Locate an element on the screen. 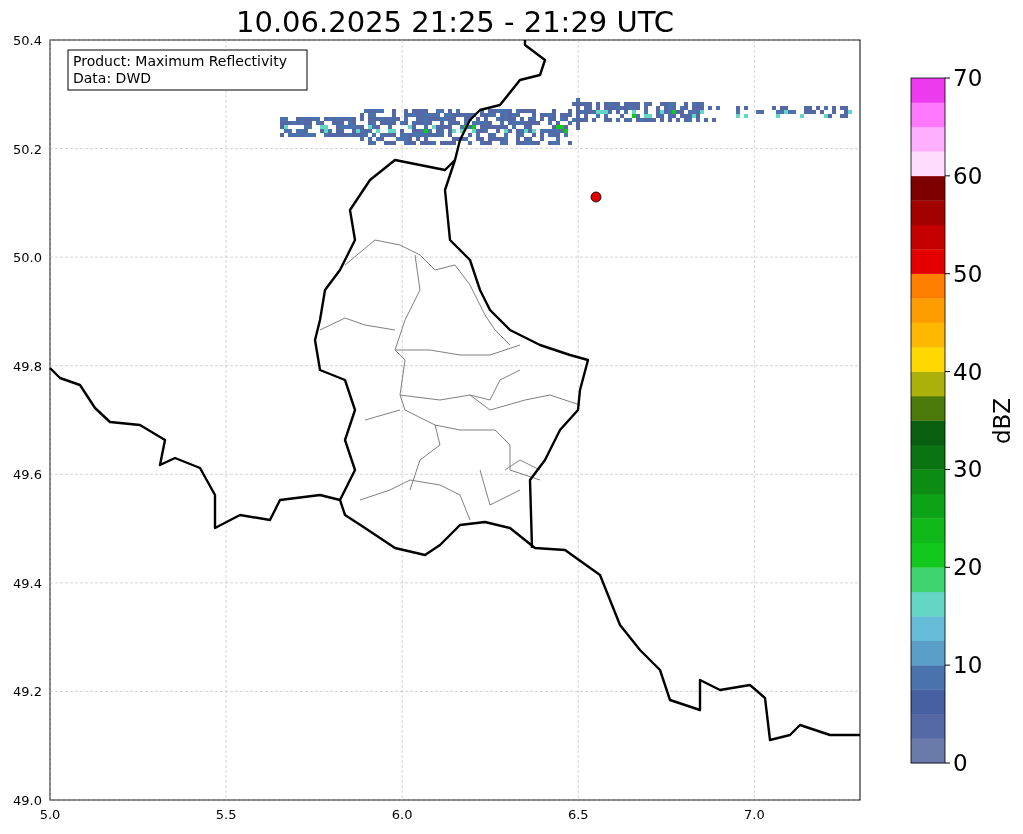 This screenshot has width=1023, height=834. y-tick-label: 49.6 is located at coordinates (27, 475).